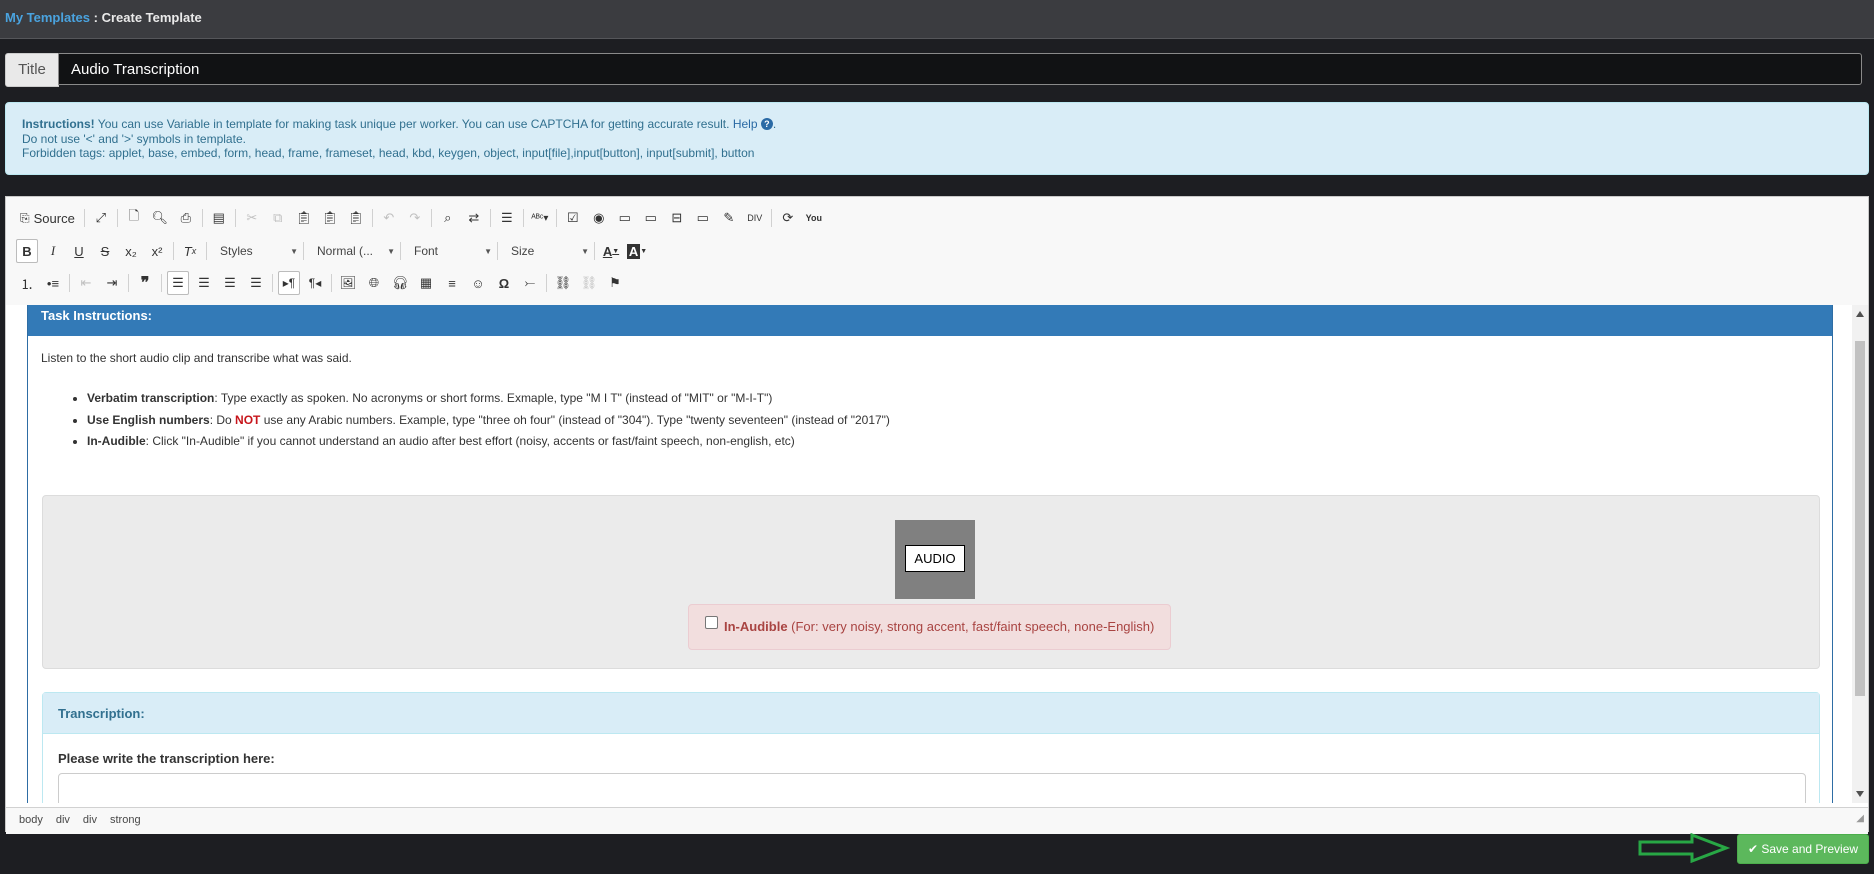  I want to click on refresh-icon: ⟳, so click(788, 218).